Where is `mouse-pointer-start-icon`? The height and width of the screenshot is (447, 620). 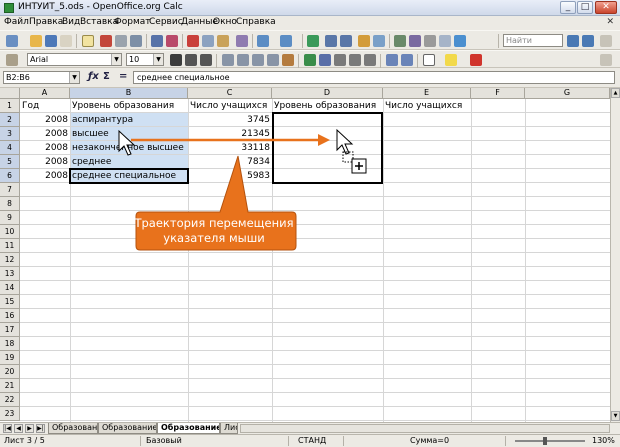 mouse-pointer-start-icon is located at coordinates (127, 142).